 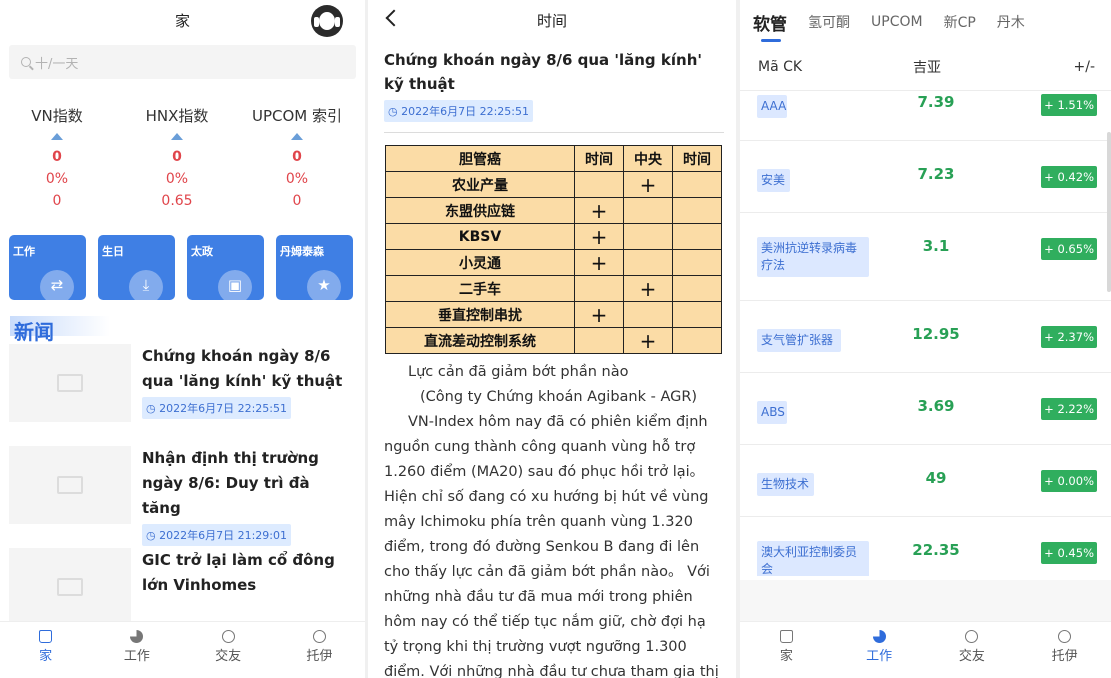 What do you see at coordinates (960, 22) in the screenshot?
I see `tab-new-cp: 新CP` at bounding box center [960, 22].